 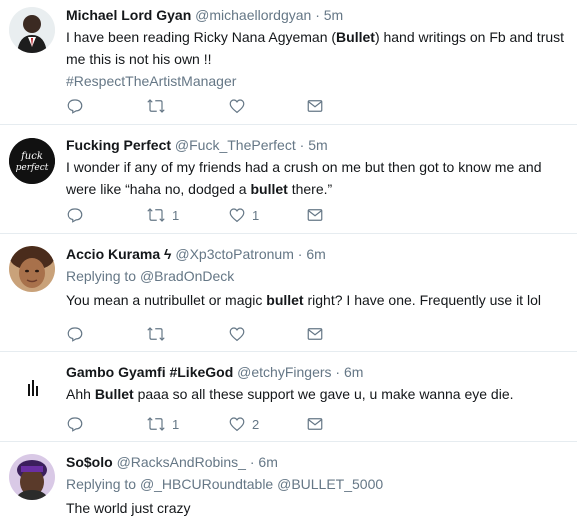 What do you see at coordinates (201, 37) in the screenshot?
I see `text-segment: I have been reading Ricky Nana Agyeman (` at bounding box center [201, 37].